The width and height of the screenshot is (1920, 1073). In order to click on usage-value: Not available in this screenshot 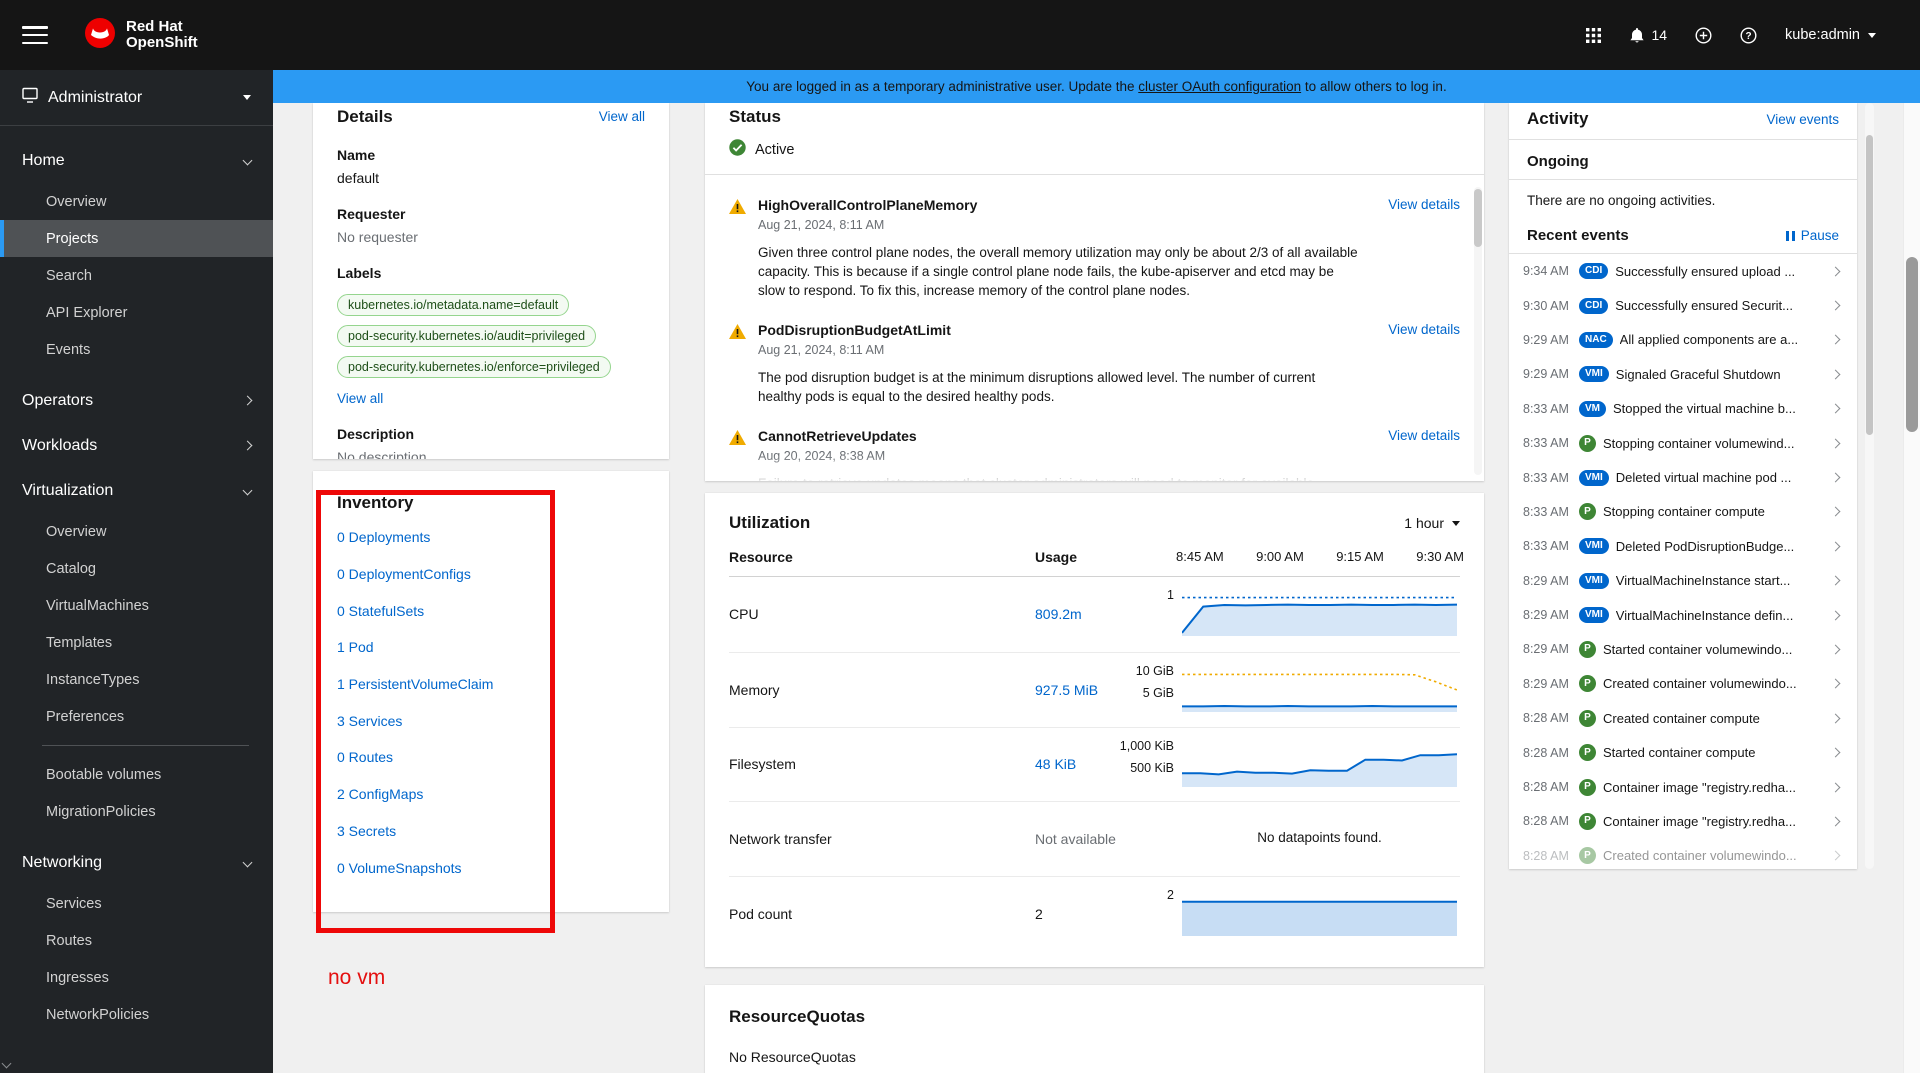, I will do `click(1075, 839)`.